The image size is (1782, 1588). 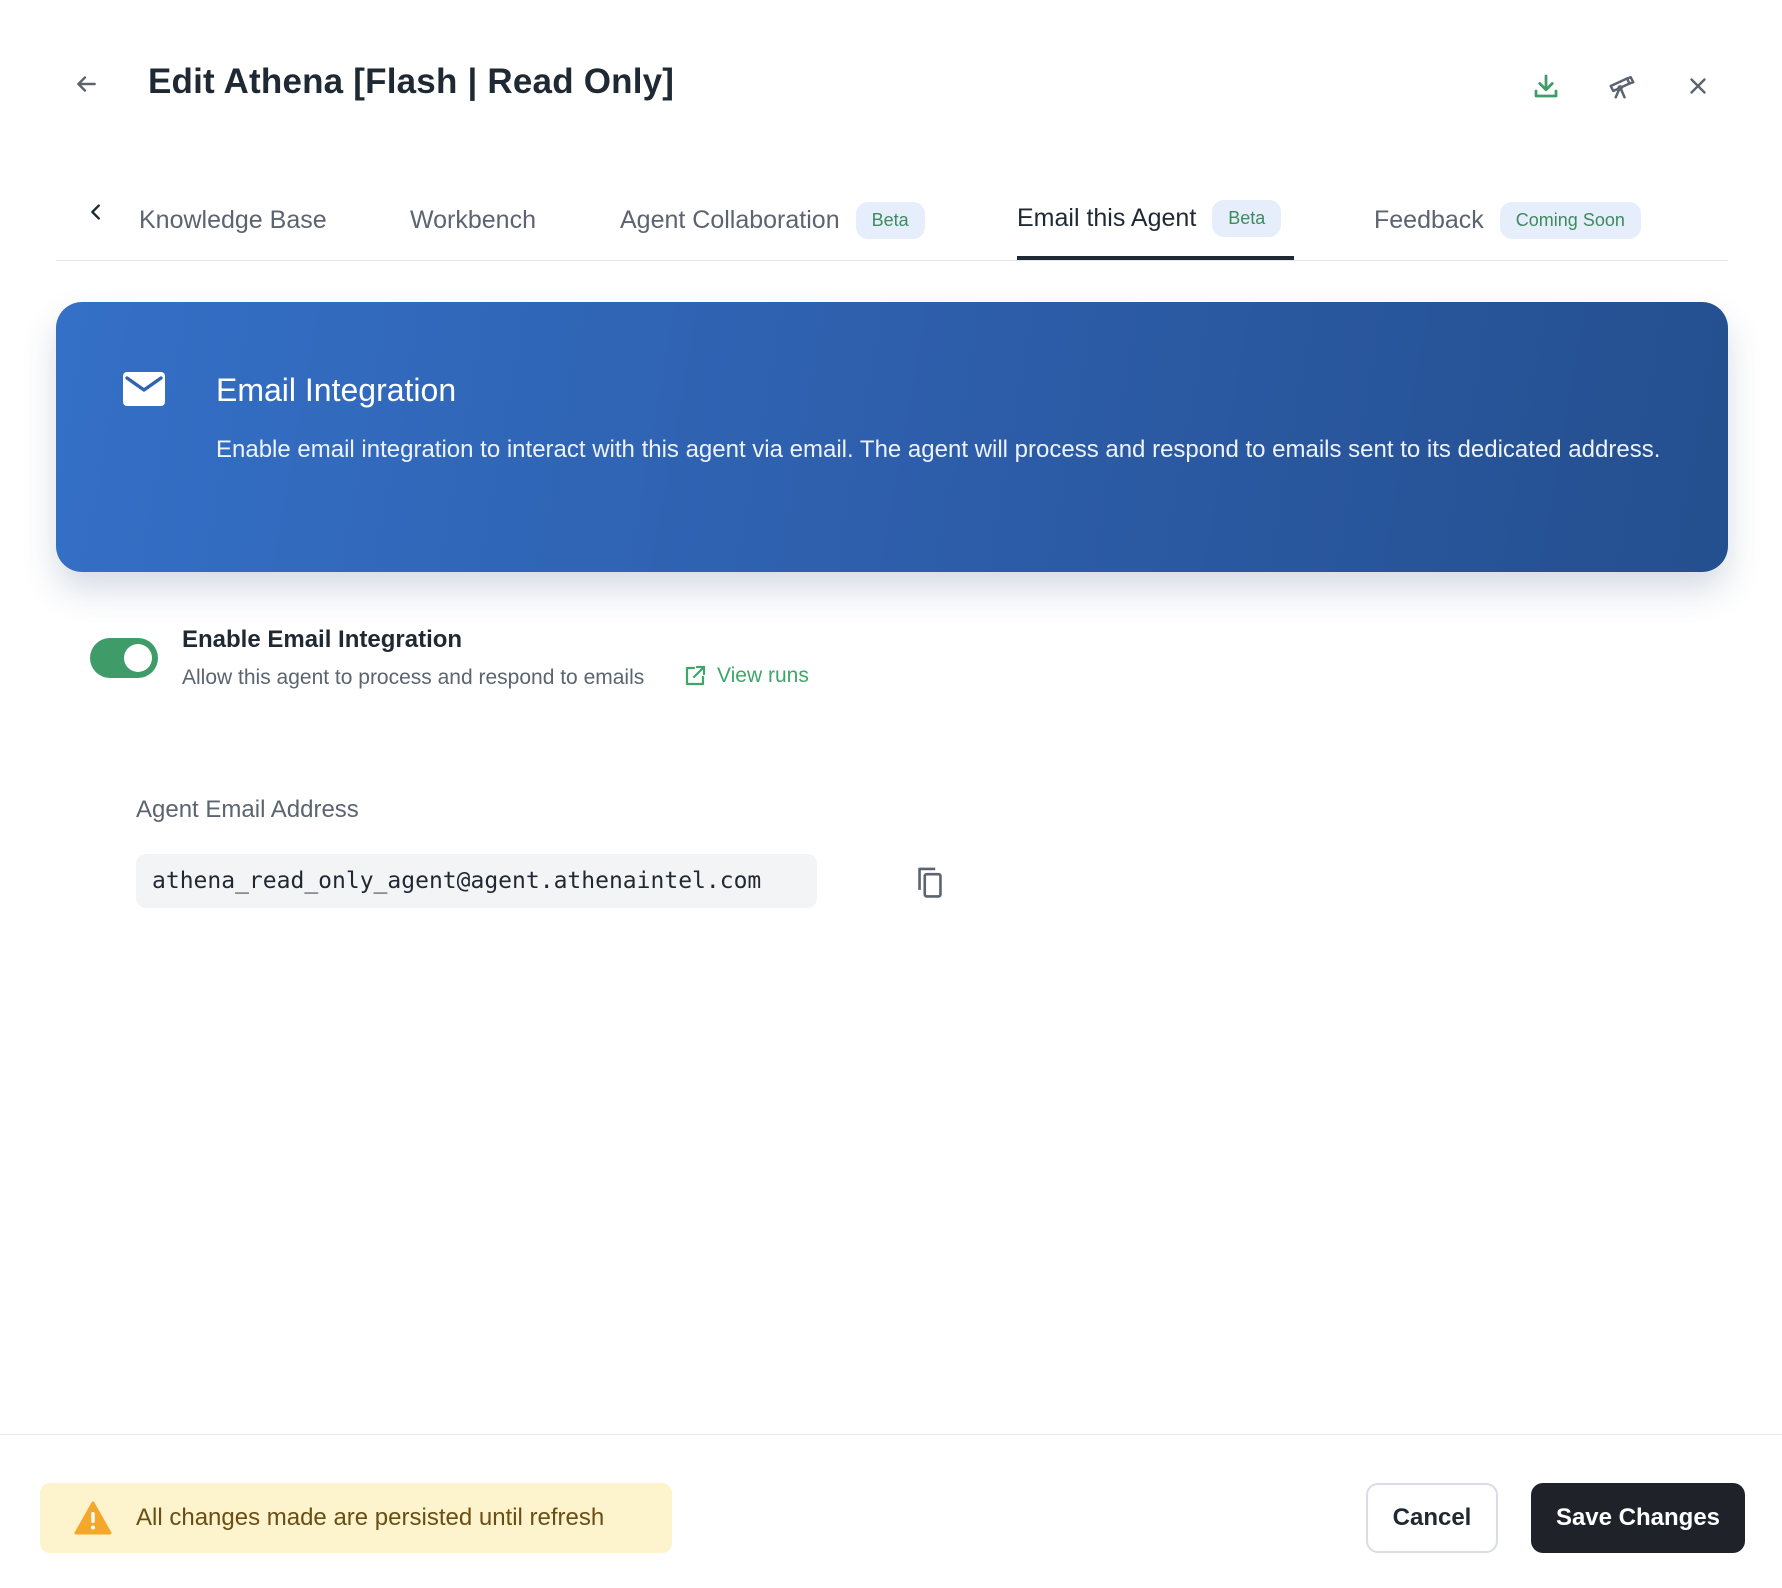 I want to click on tab-label: Workbench, so click(x=473, y=219).